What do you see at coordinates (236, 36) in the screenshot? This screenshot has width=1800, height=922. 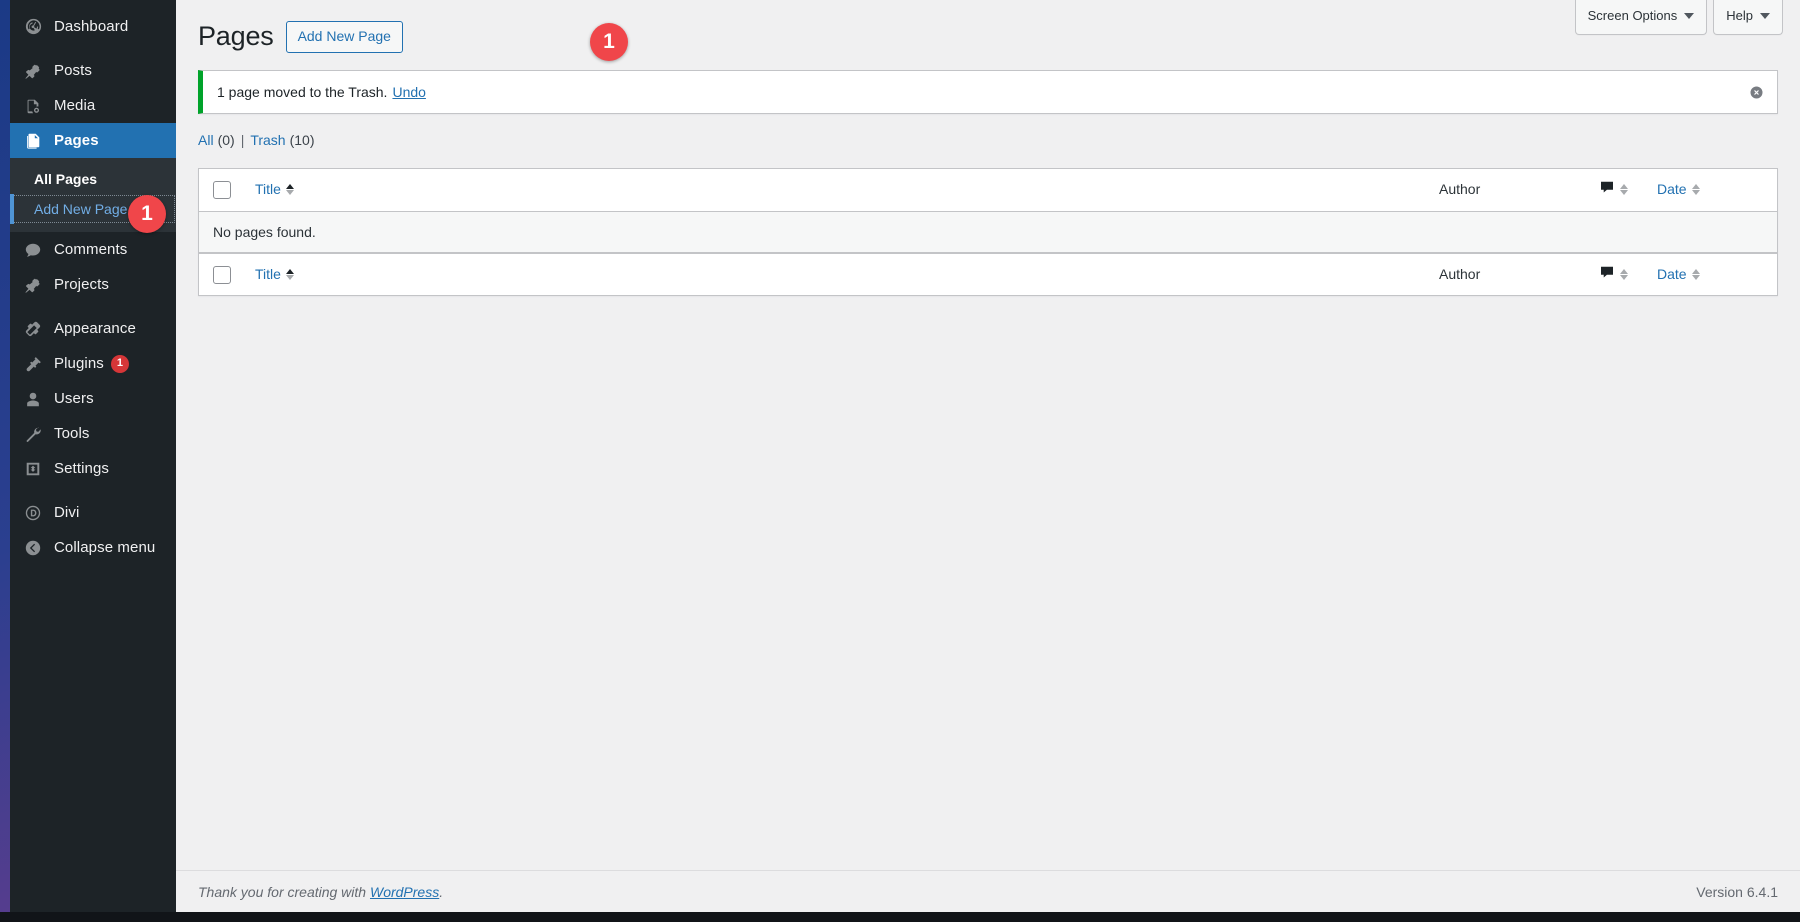 I see `page-title: Pages` at bounding box center [236, 36].